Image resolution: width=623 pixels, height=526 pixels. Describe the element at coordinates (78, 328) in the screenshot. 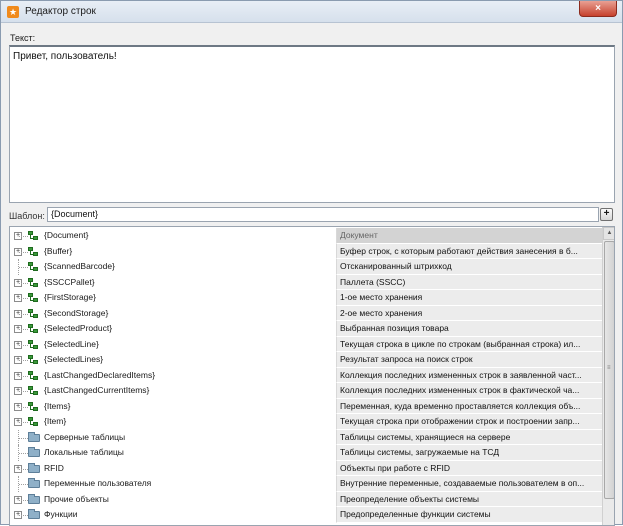

I see `tree-row-label: {SelectedProduct}` at that location.